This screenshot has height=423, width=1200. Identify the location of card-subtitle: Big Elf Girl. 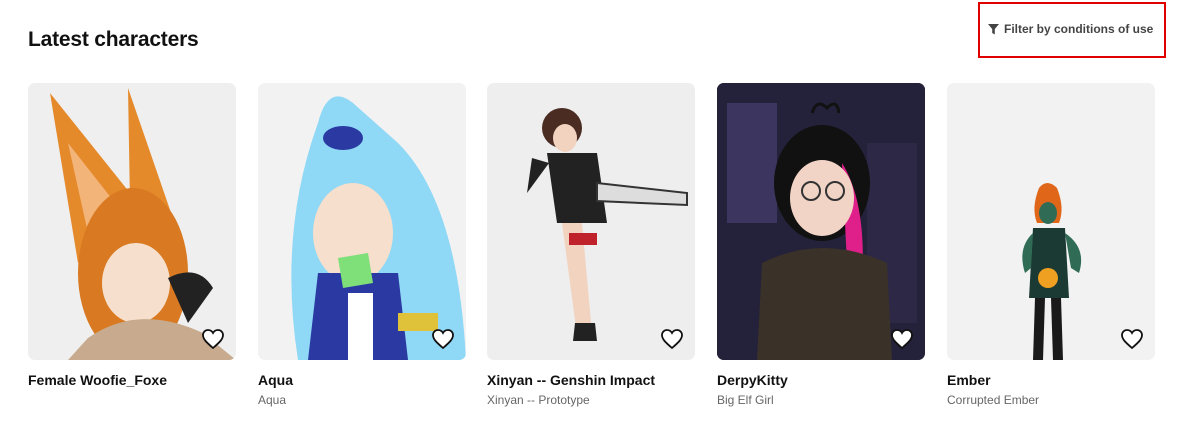
(745, 400).